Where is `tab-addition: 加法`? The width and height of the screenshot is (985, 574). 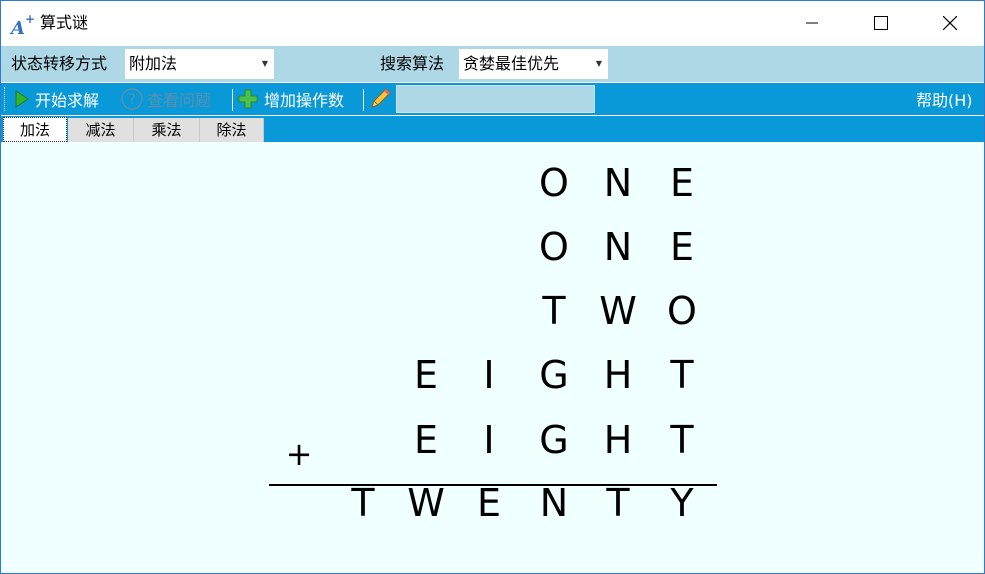 tab-addition: 加法 is located at coordinates (35, 129).